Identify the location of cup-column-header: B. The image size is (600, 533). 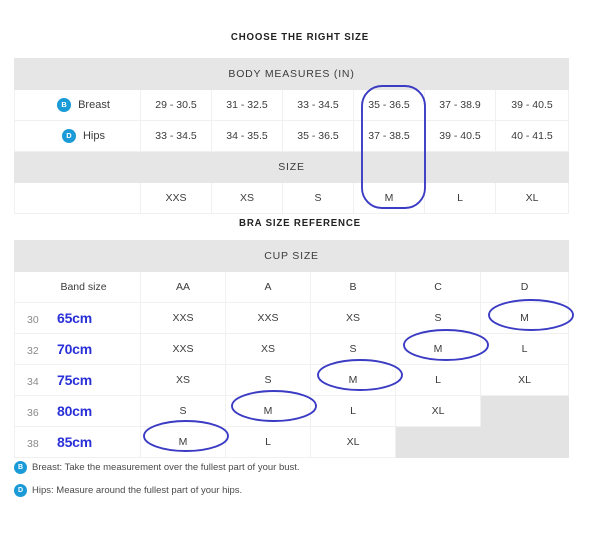
(353, 287).